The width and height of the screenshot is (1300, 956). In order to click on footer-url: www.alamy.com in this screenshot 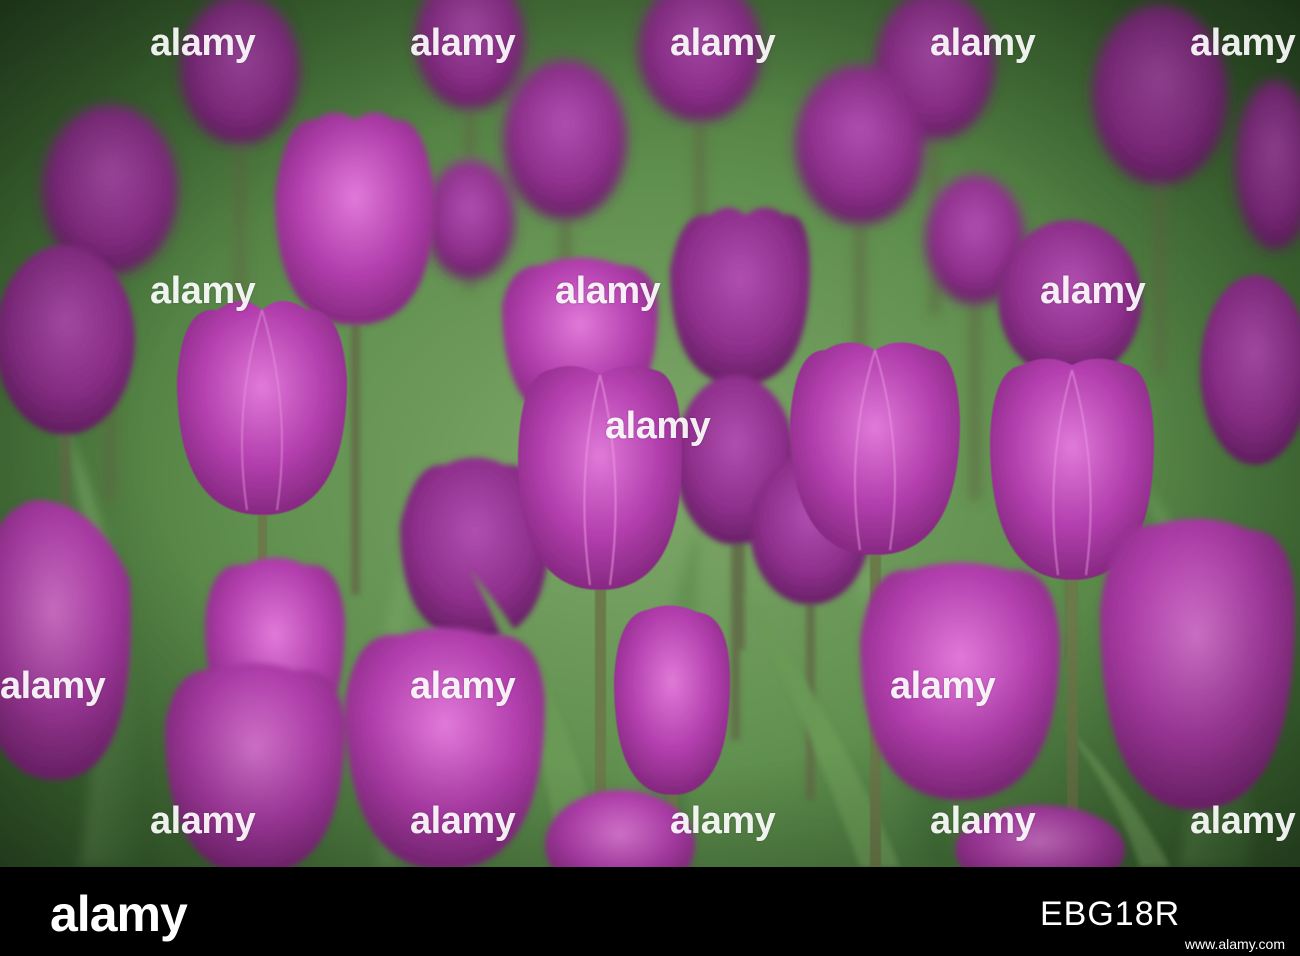, I will do `click(1205, 945)`.